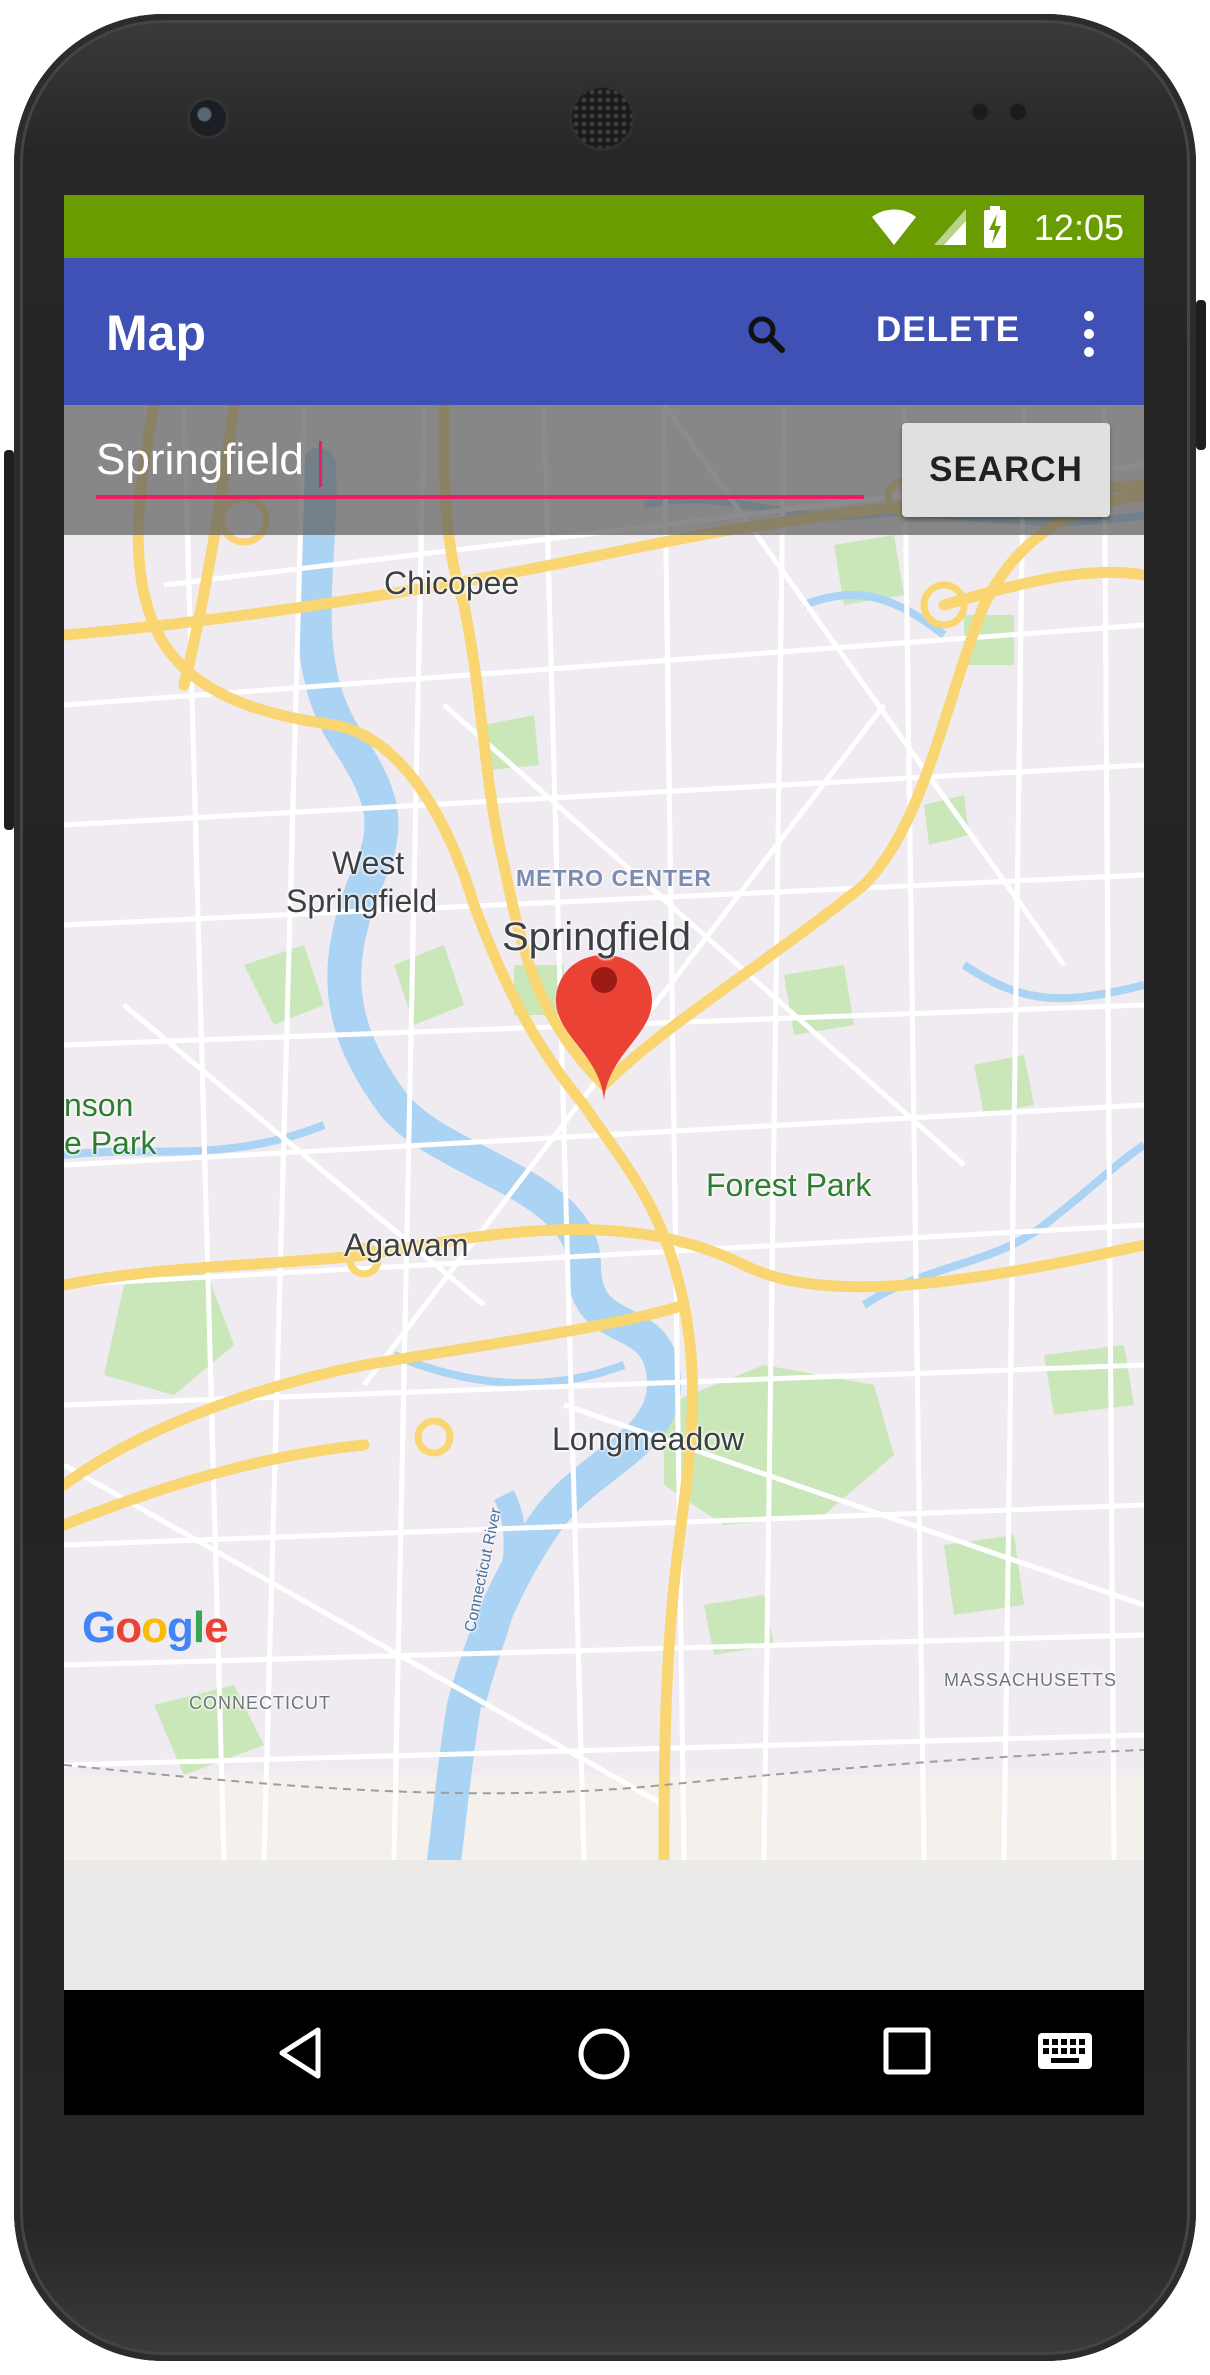 The image size is (1210, 2375). What do you see at coordinates (99, 1105) in the screenshot?
I see `map-label-robinson-line1: nson` at bounding box center [99, 1105].